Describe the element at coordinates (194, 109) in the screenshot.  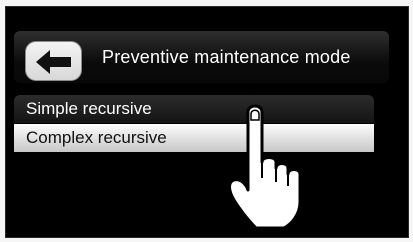
I see `menu-item-simple-recursive: Simple recursive` at that location.